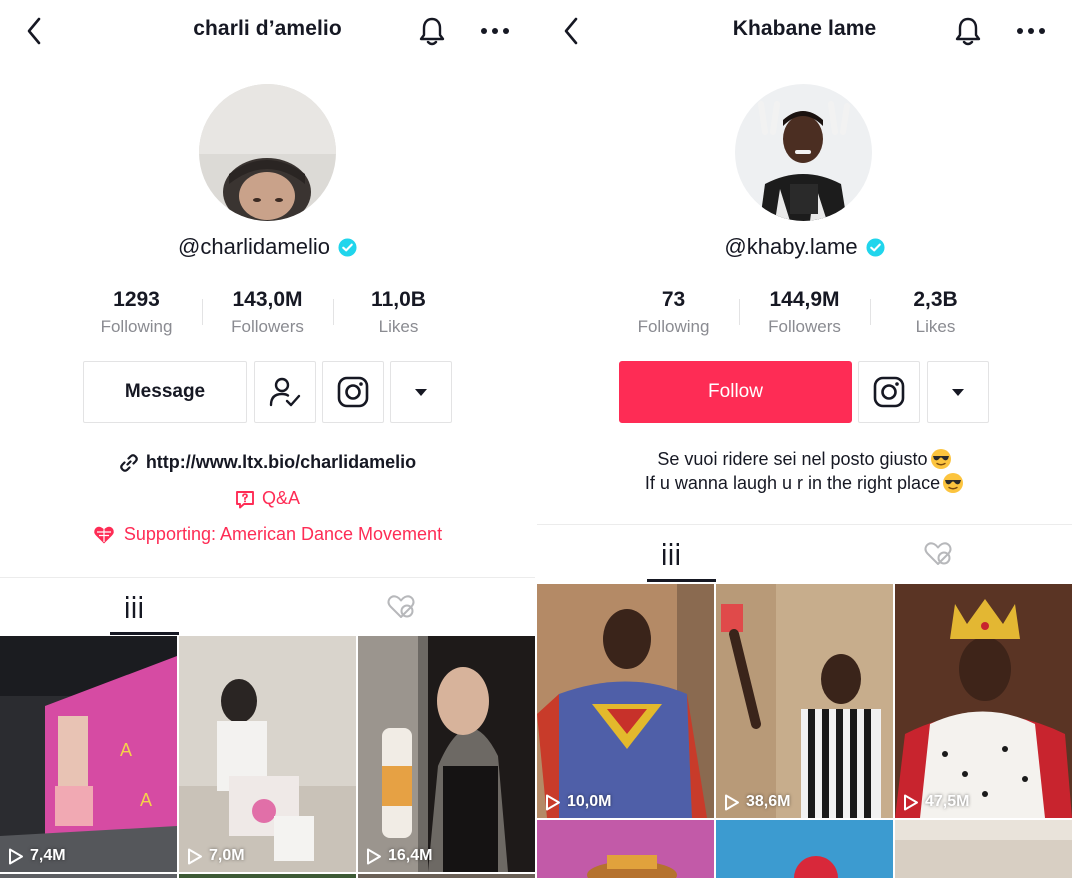 This screenshot has height=878, width=1072. Describe the element at coordinates (578, 802) in the screenshot. I see `view-count: 10,0M` at that location.